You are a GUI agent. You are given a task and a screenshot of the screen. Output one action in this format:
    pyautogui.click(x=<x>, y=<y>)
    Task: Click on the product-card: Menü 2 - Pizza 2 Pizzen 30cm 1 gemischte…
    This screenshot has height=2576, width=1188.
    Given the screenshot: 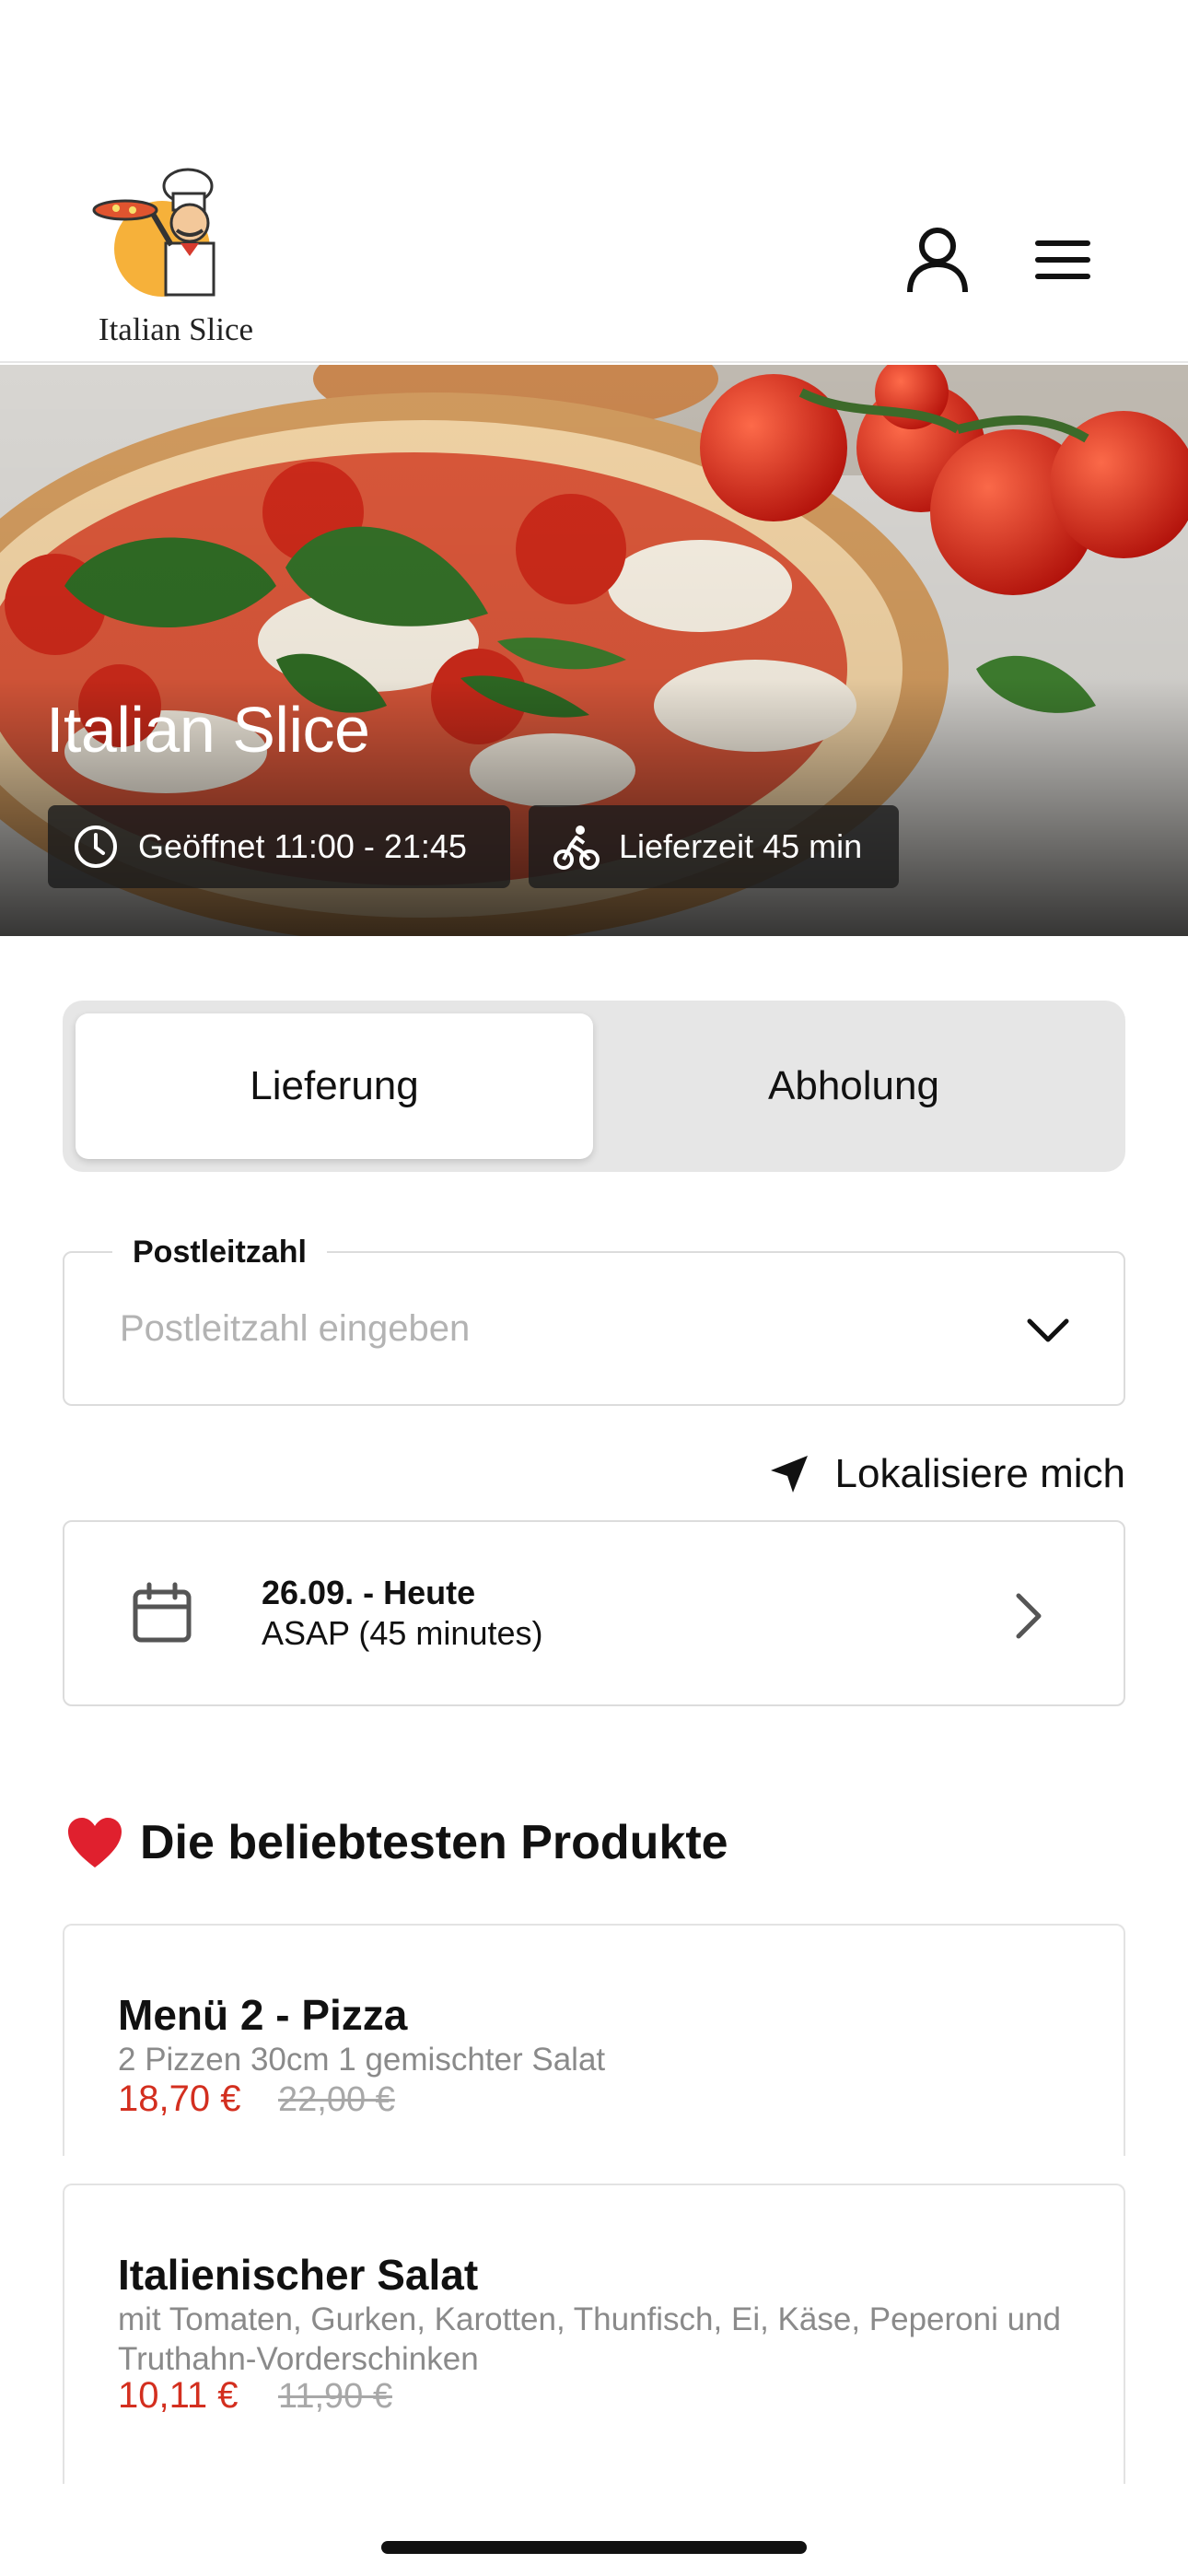 What is the action you would take?
    pyautogui.click(x=594, y=2040)
    